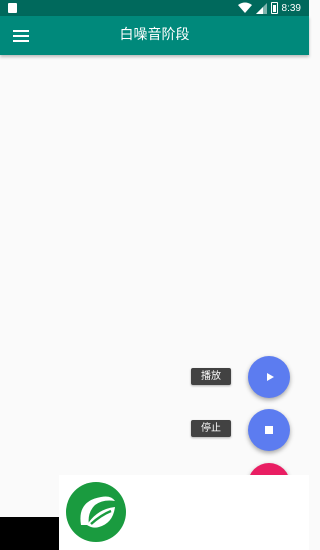 The width and height of the screenshot is (320, 550). What do you see at coordinates (211, 428) in the screenshot?
I see `stop-label: 停止` at bounding box center [211, 428].